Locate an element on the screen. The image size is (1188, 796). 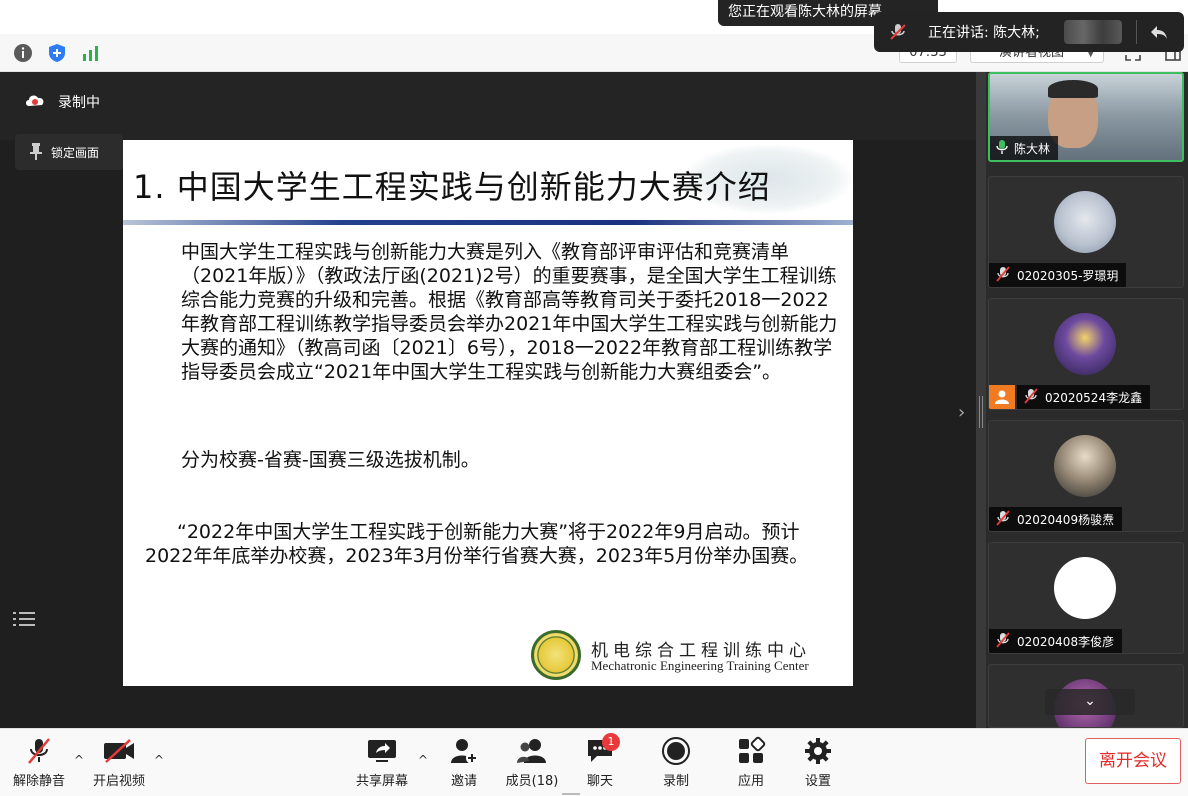
host-badge-icon is located at coordinates (1002, 397).